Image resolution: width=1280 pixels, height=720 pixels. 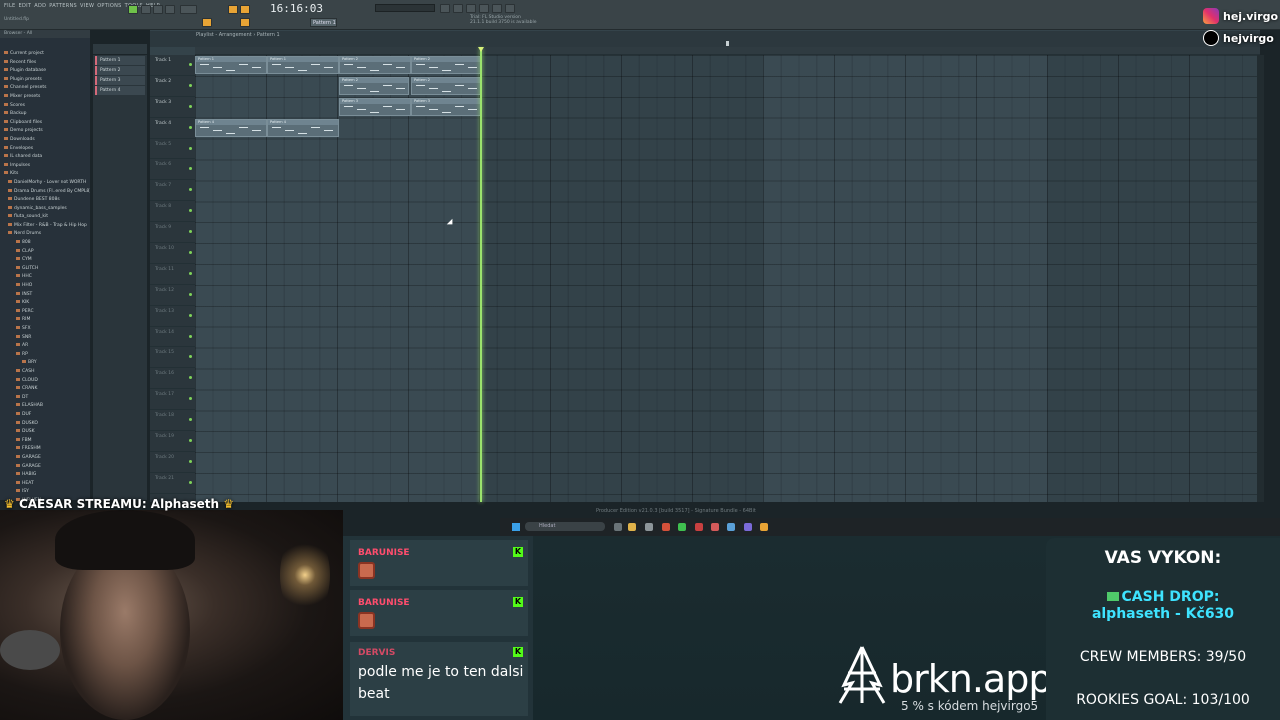 I want to click on playhead-triangle-icon, so click(x=481, y=49).